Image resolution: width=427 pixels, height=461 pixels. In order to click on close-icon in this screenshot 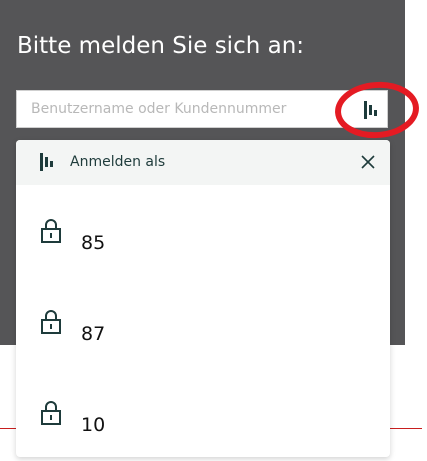, I will do `click(368, 162)`.